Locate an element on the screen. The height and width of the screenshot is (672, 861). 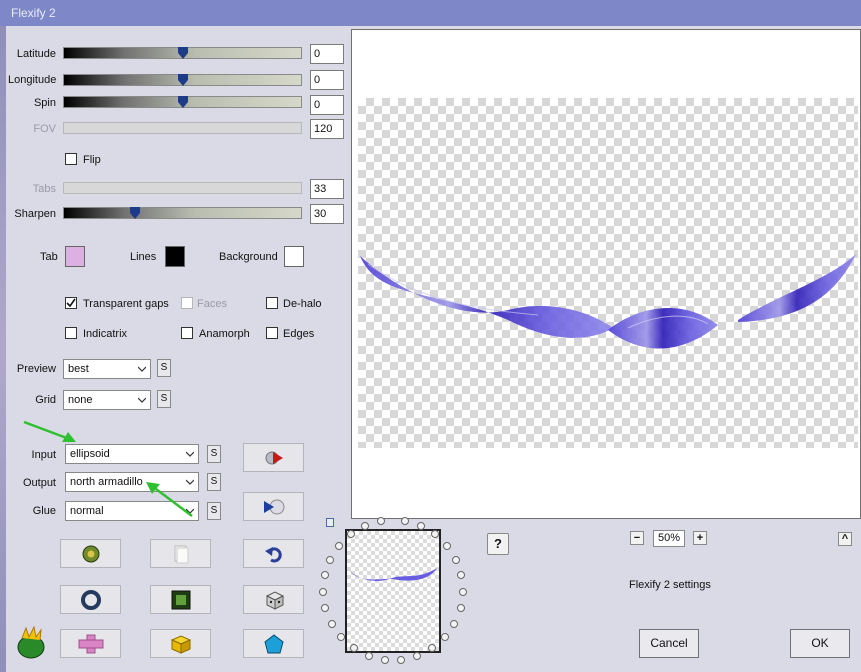
cancel-button: Cancel is located at coordinates (669, 643).